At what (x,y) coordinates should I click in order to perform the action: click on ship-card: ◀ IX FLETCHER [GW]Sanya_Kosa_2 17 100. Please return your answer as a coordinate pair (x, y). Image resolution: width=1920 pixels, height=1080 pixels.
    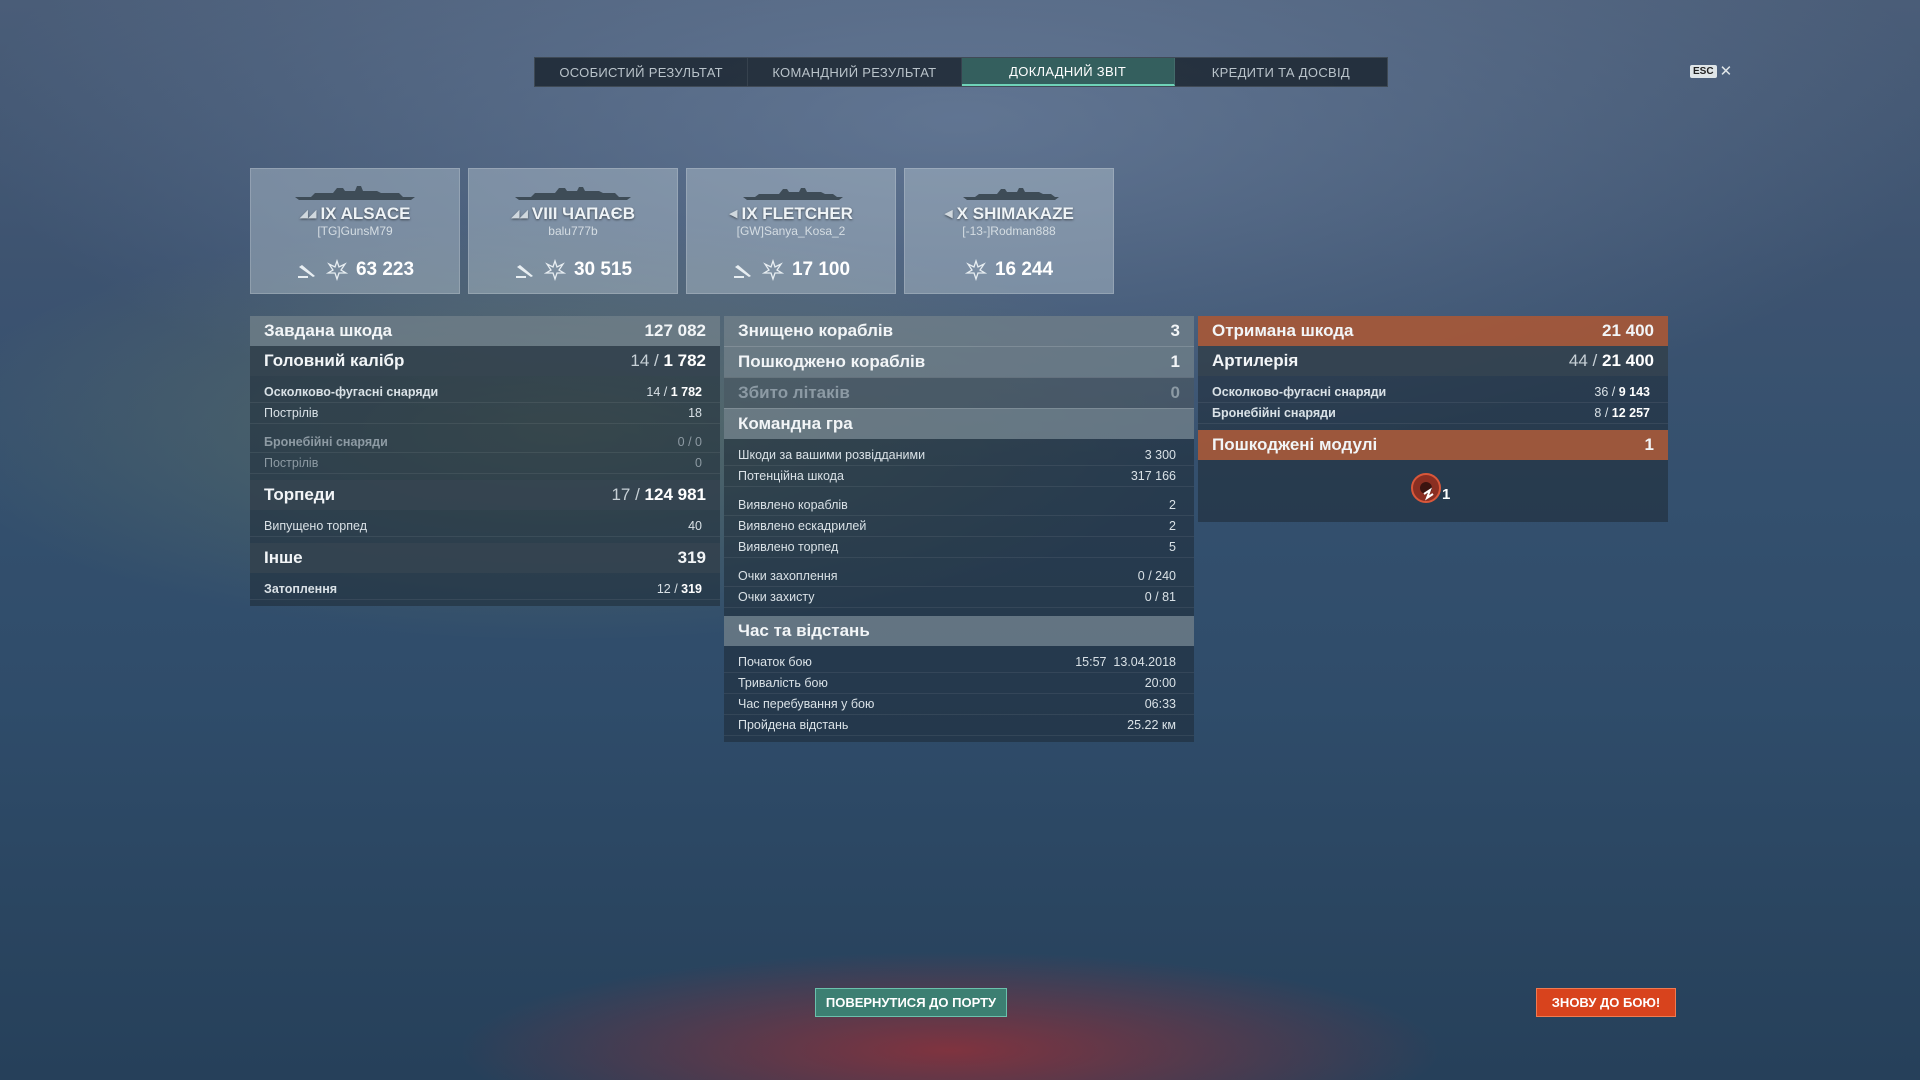
    Looking at the image, I should click on (791, 231).